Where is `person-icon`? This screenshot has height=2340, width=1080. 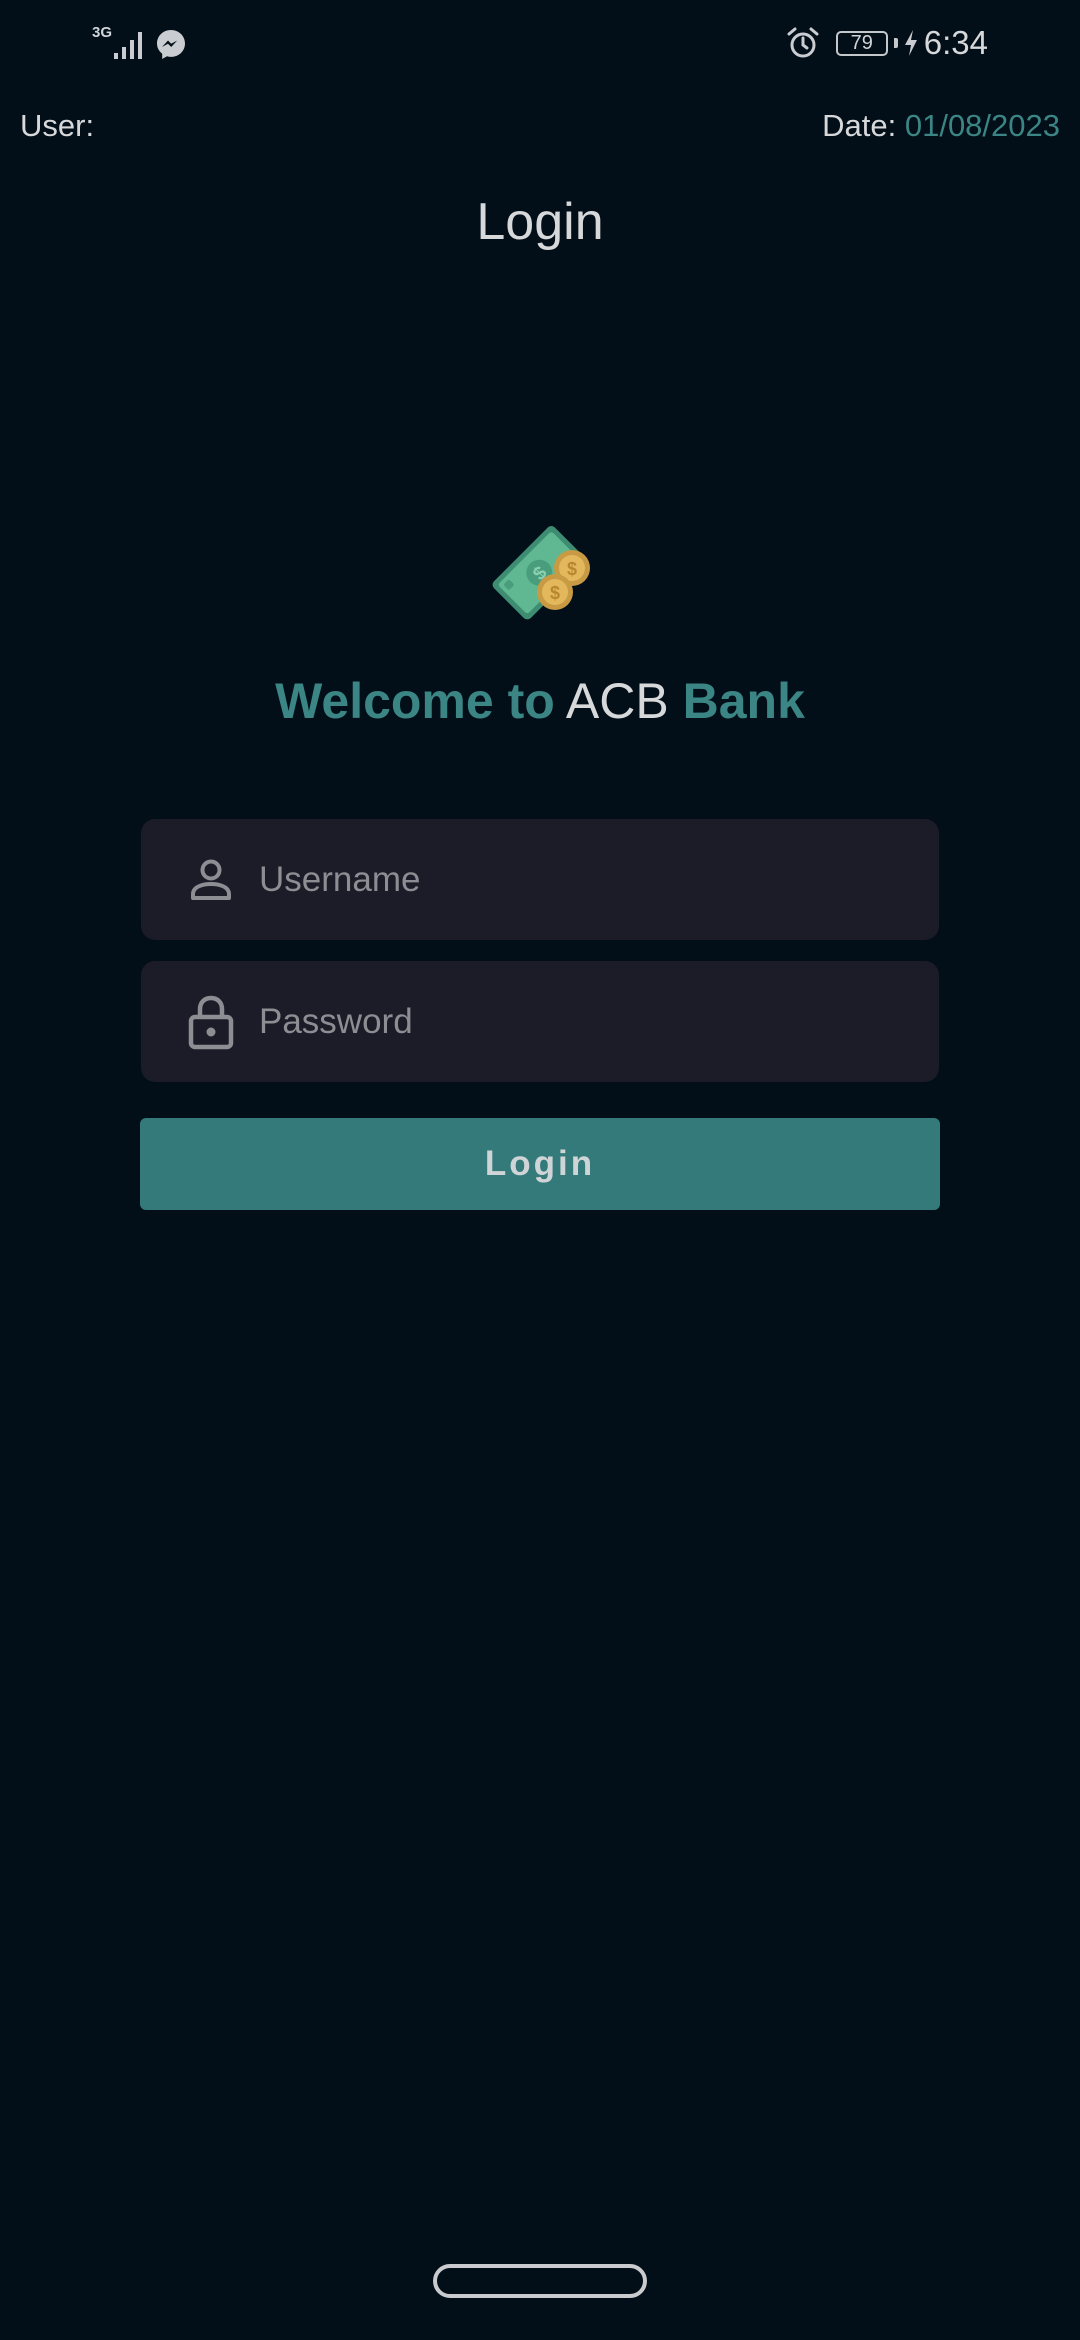
person-icon is located at coordinates (211, 880).